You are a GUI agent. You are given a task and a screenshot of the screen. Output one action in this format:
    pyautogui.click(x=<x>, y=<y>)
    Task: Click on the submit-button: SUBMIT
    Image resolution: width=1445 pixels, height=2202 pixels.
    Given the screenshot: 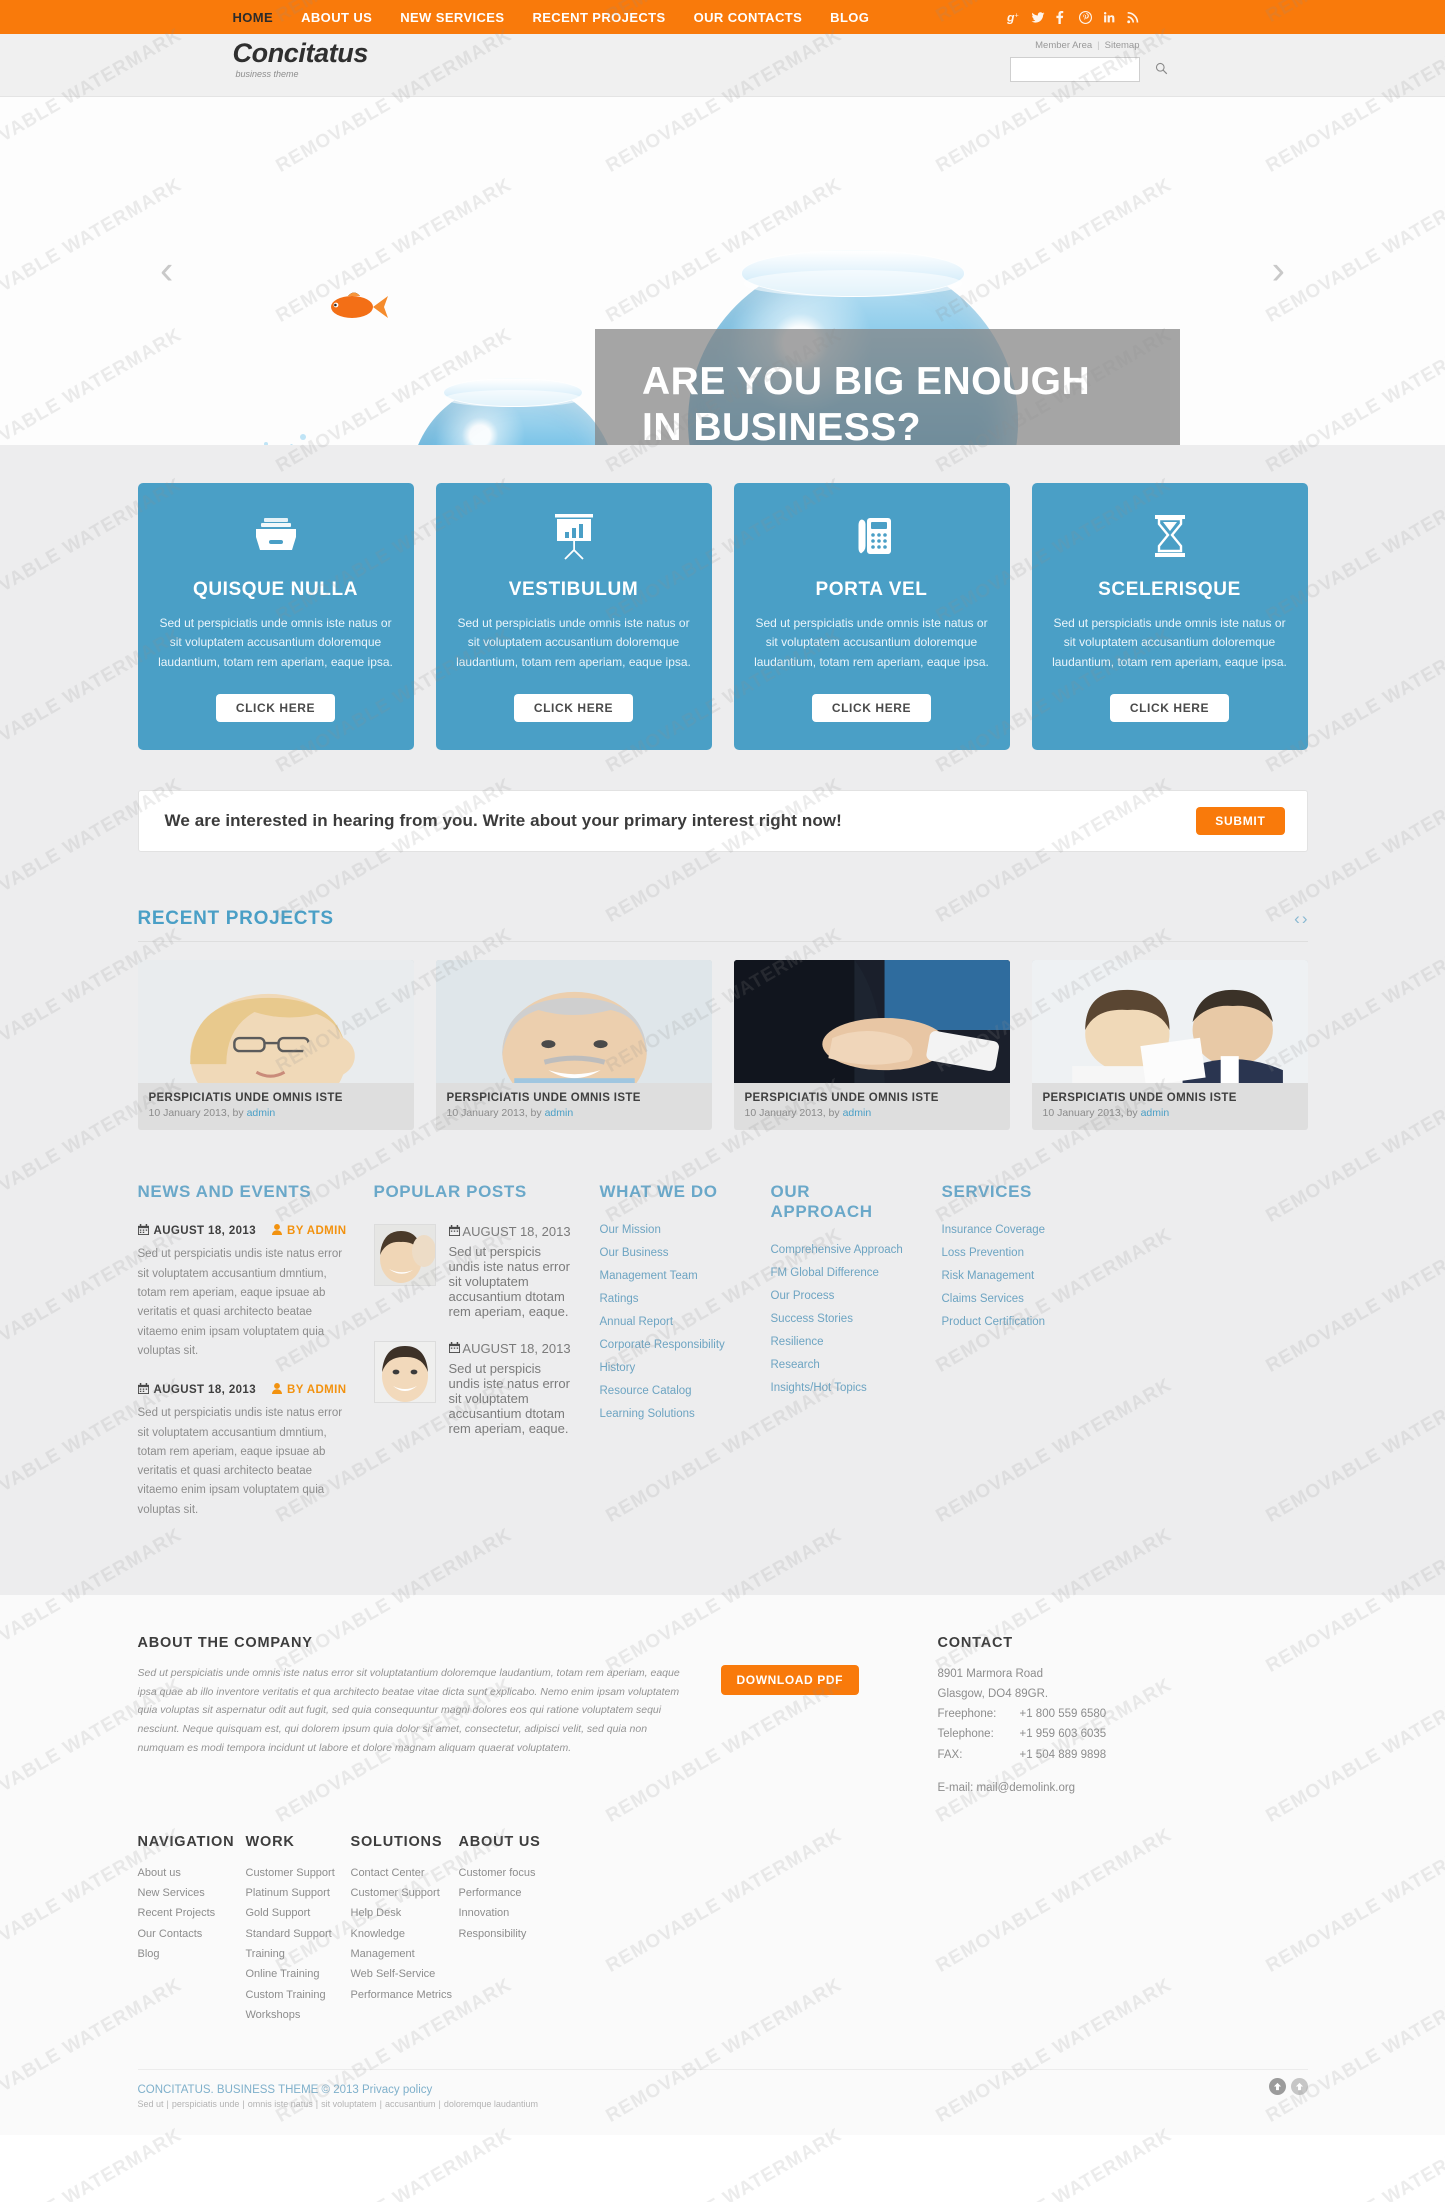 What is the action you would take?
    pyautogui.click(x=1240, y=821)
    